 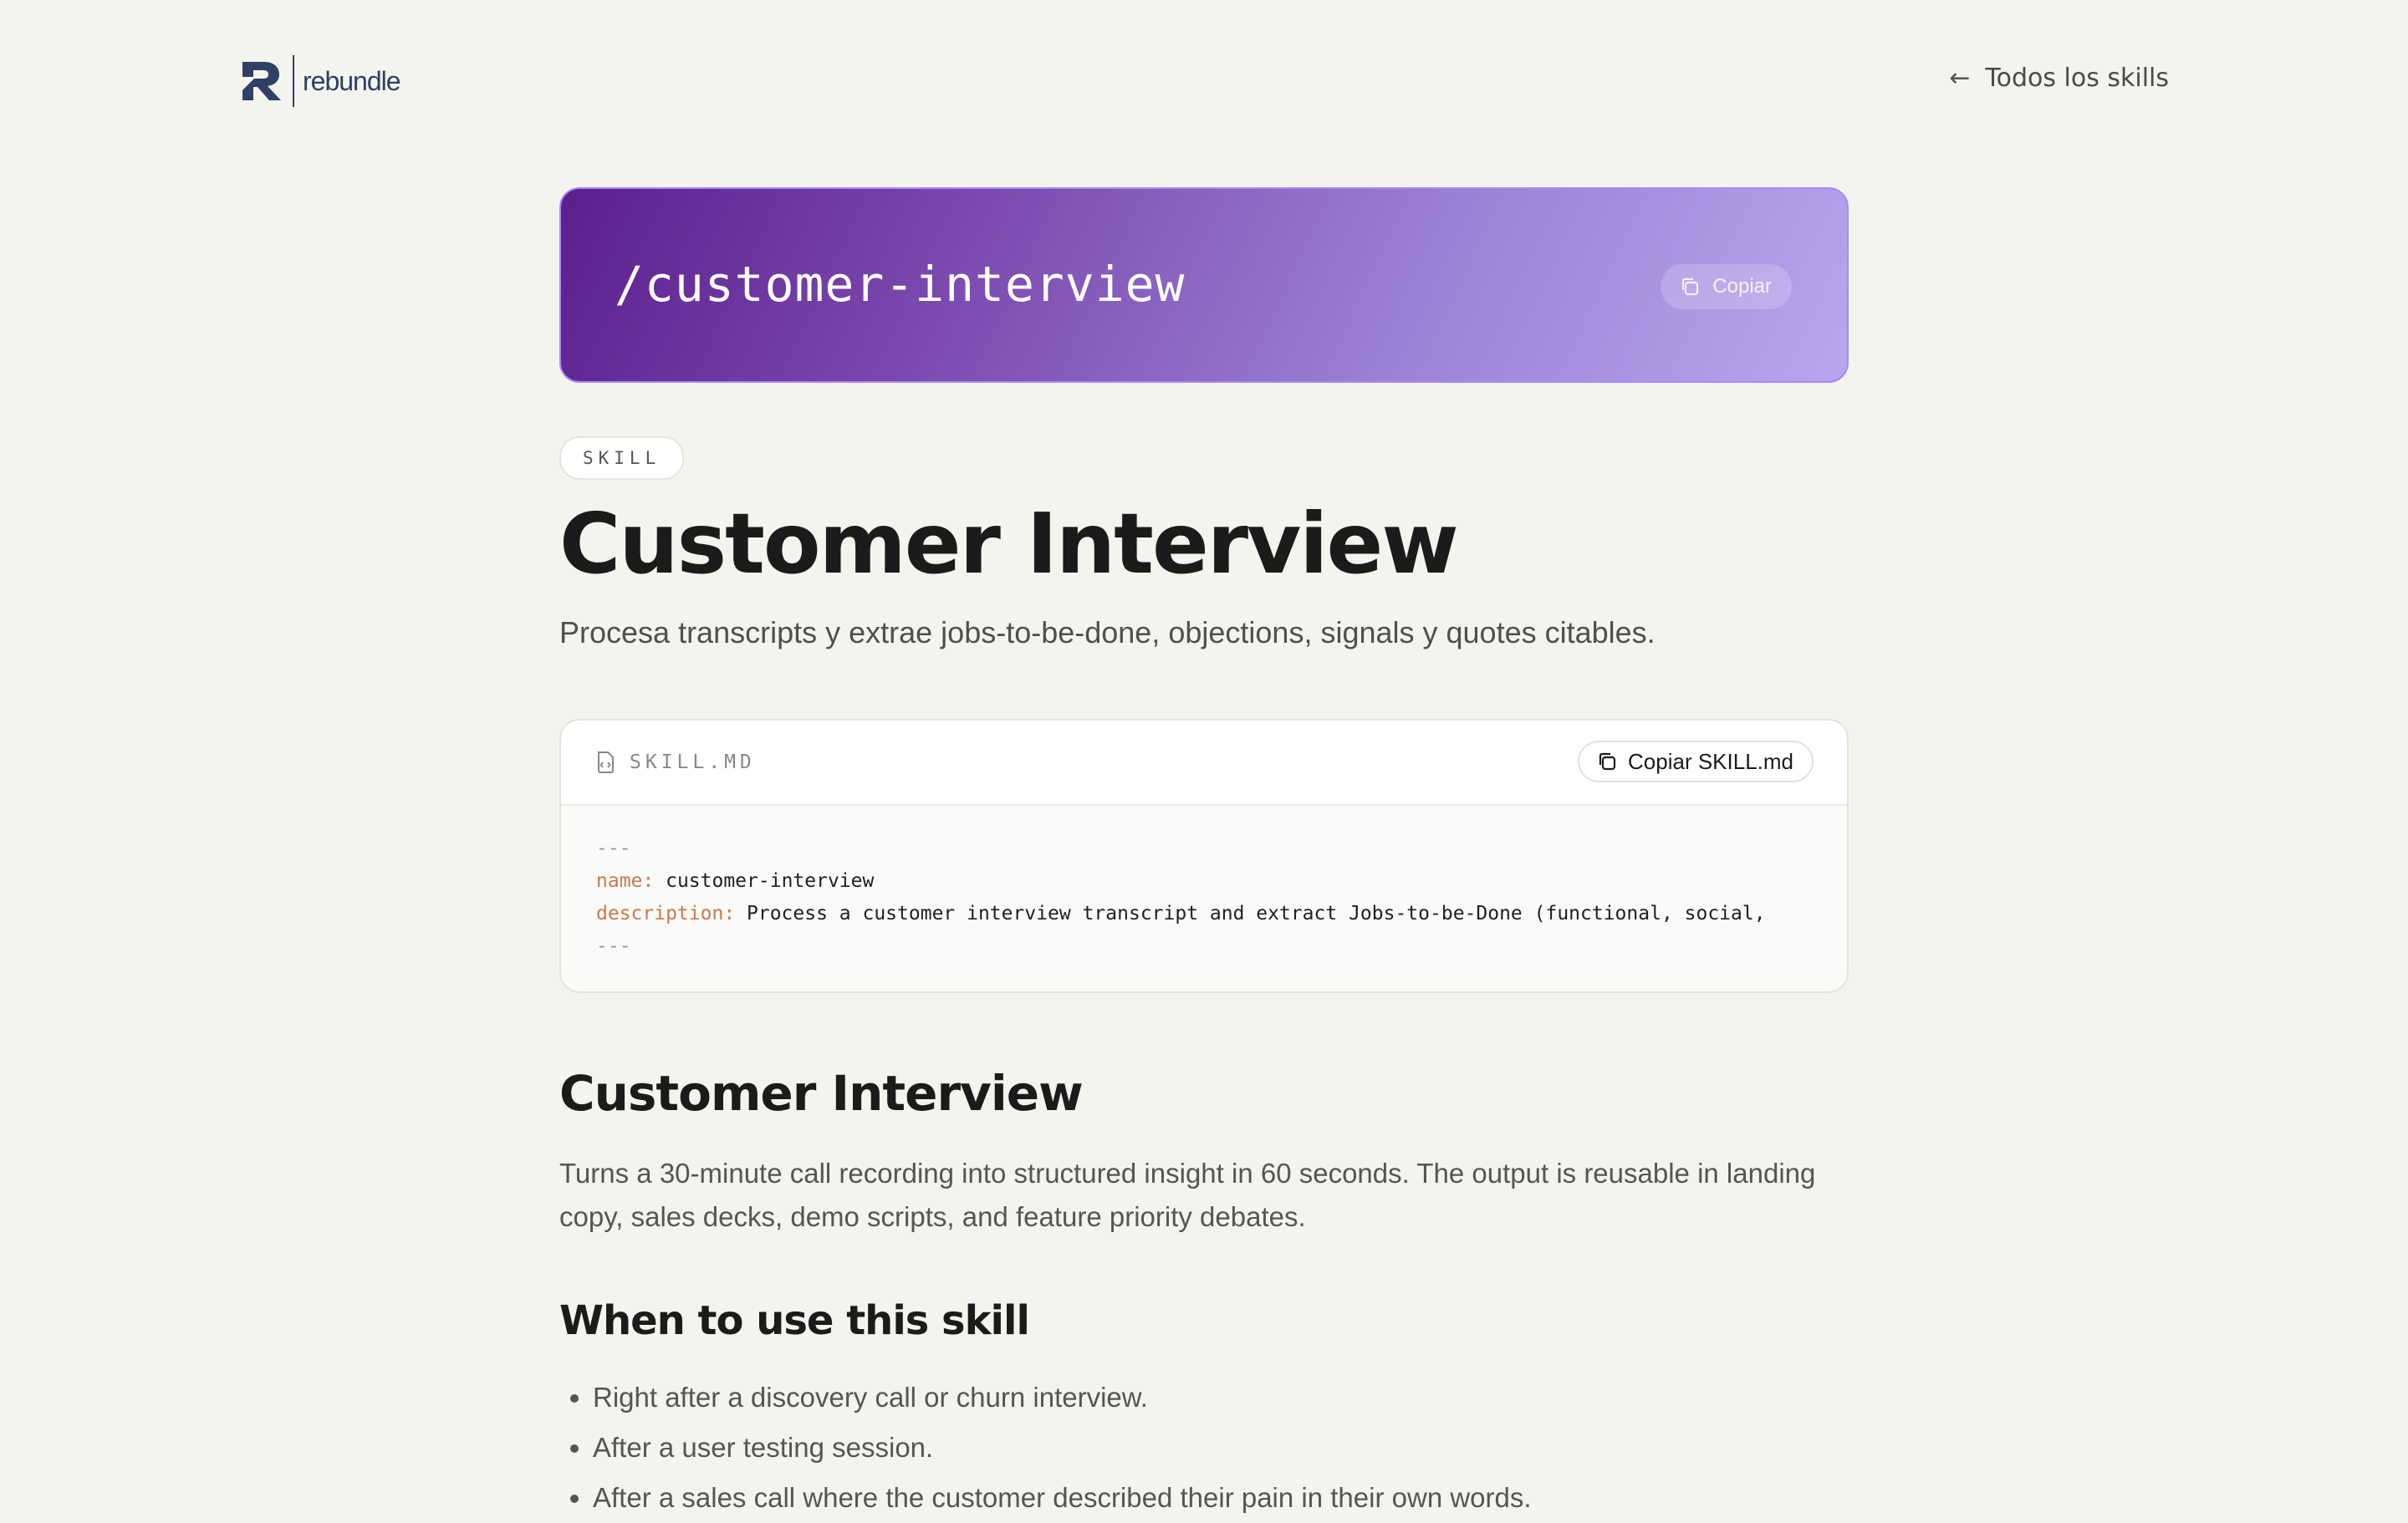 I want to click on top-navigation: rebundle ← Todos los skills, so click(x=1204, y=81).